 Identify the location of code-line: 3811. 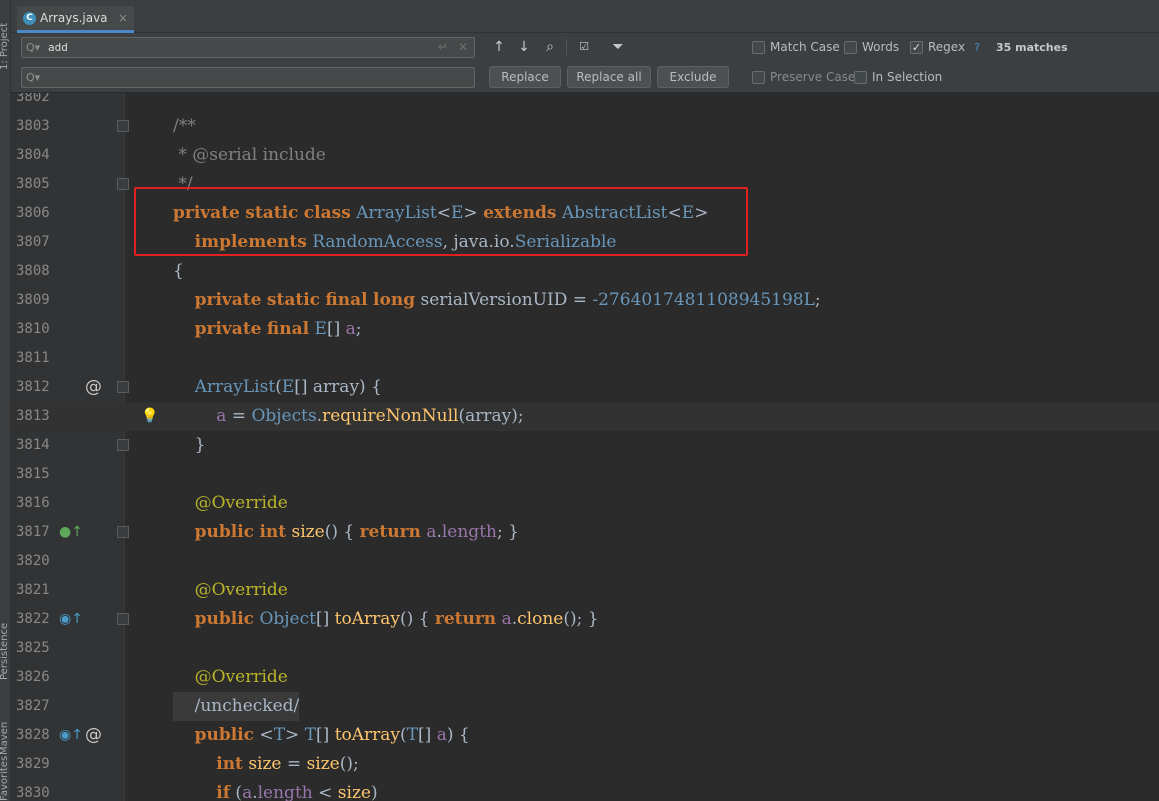
(585, 358).